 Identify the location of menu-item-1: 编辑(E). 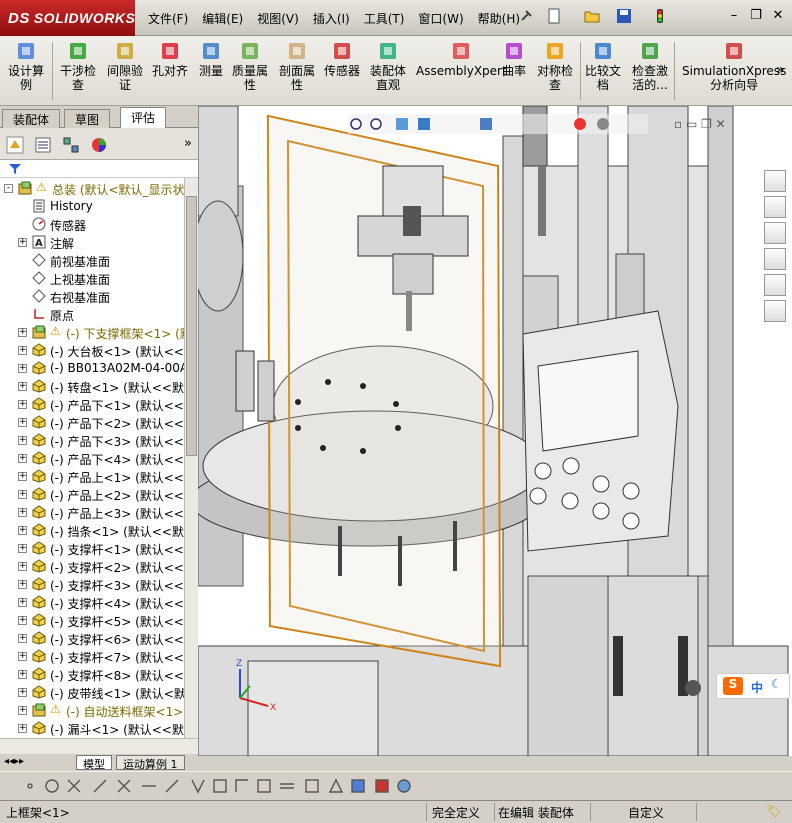
(222, 18).